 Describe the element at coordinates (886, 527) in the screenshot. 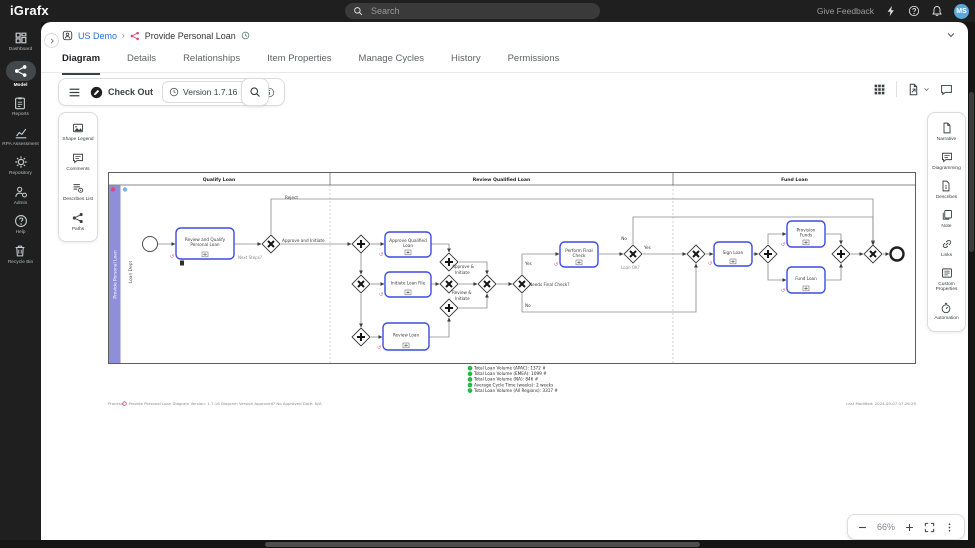

I see `zoom-level: 66%` at that location.